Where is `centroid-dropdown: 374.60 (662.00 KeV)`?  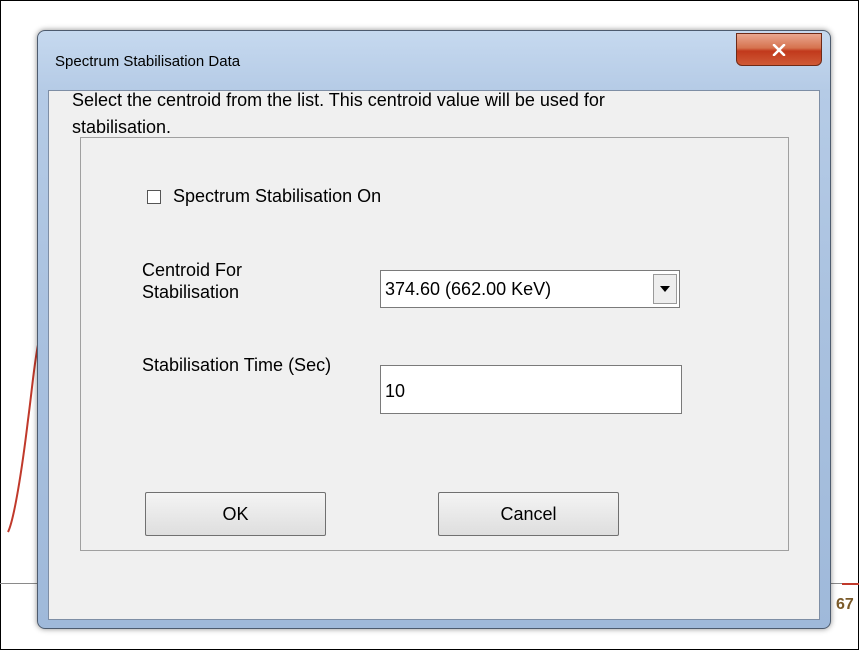 centroid-dropdown: 374.60 (662.00 KeV) is located at coordinates (530, 289).